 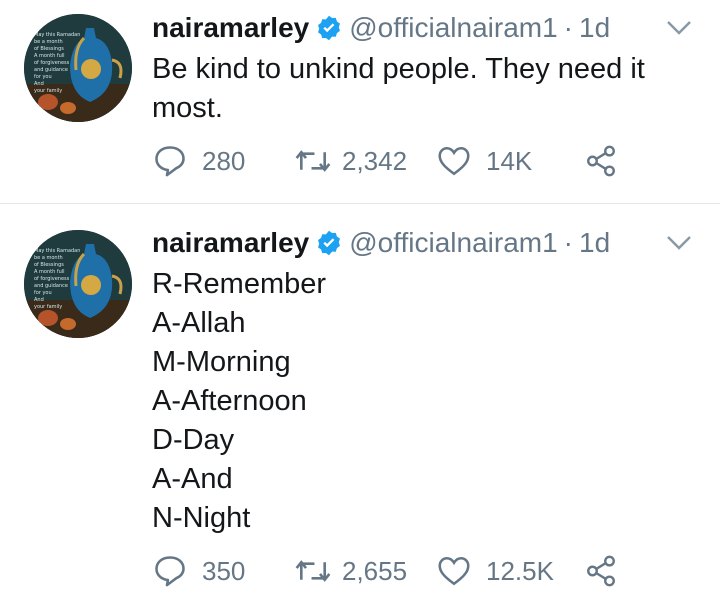 I want to click on like-count: 14K, so click(x=509, y=160).